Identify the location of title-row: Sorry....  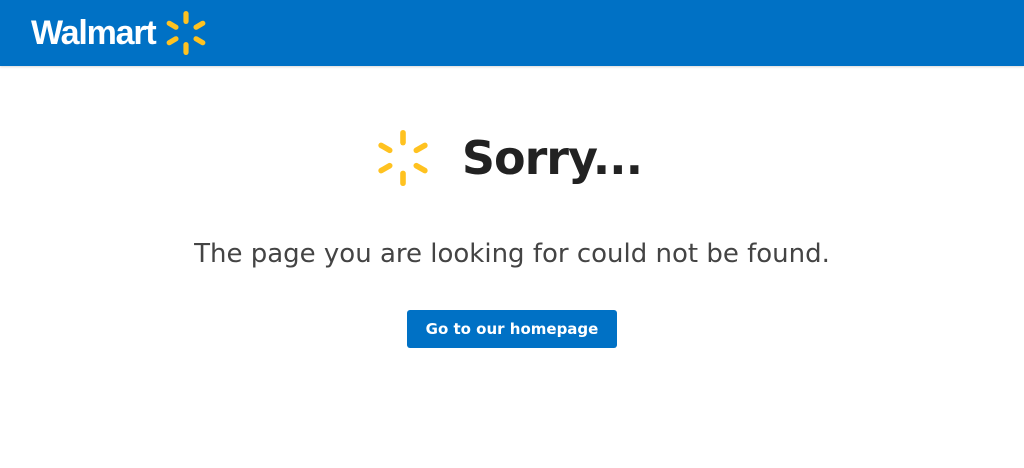
(512, 158).